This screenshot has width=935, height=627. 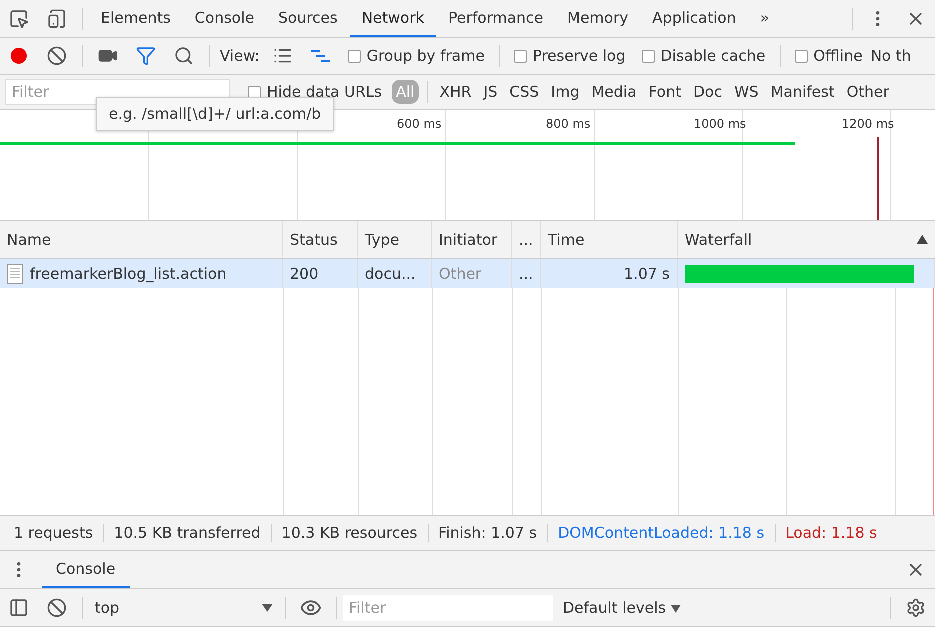 I want to click on column-header: Time, so click(x=609, y=239).